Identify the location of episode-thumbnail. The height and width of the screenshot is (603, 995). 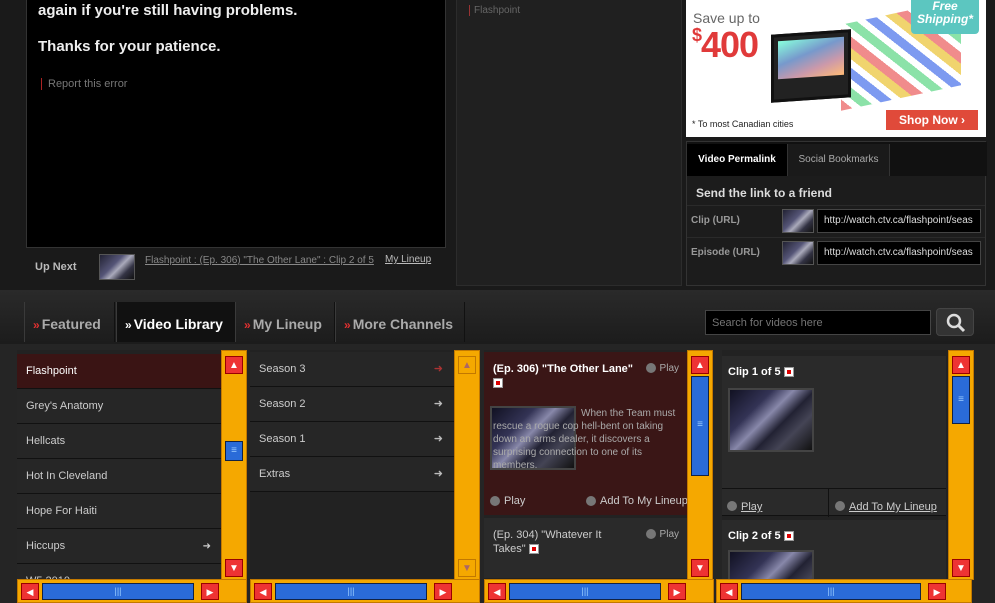
(798, 253).